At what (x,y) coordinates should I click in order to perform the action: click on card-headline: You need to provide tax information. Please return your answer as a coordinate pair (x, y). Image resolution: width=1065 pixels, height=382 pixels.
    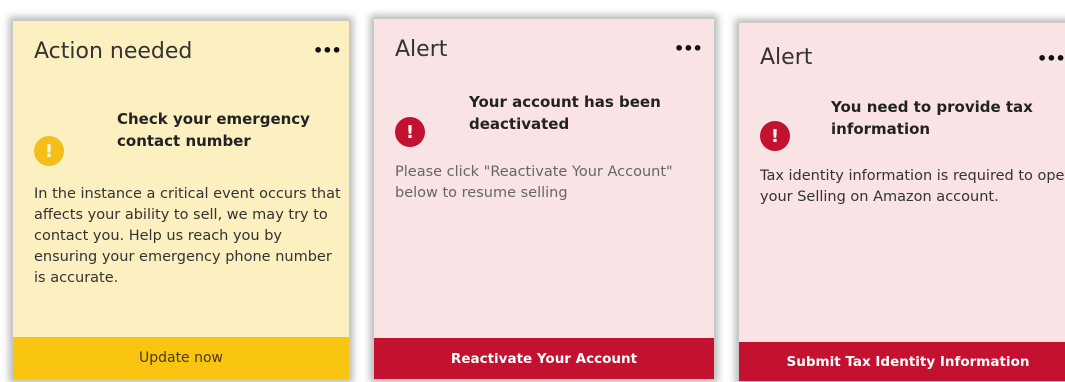
    Looking at the image, I should click on (932, 118).